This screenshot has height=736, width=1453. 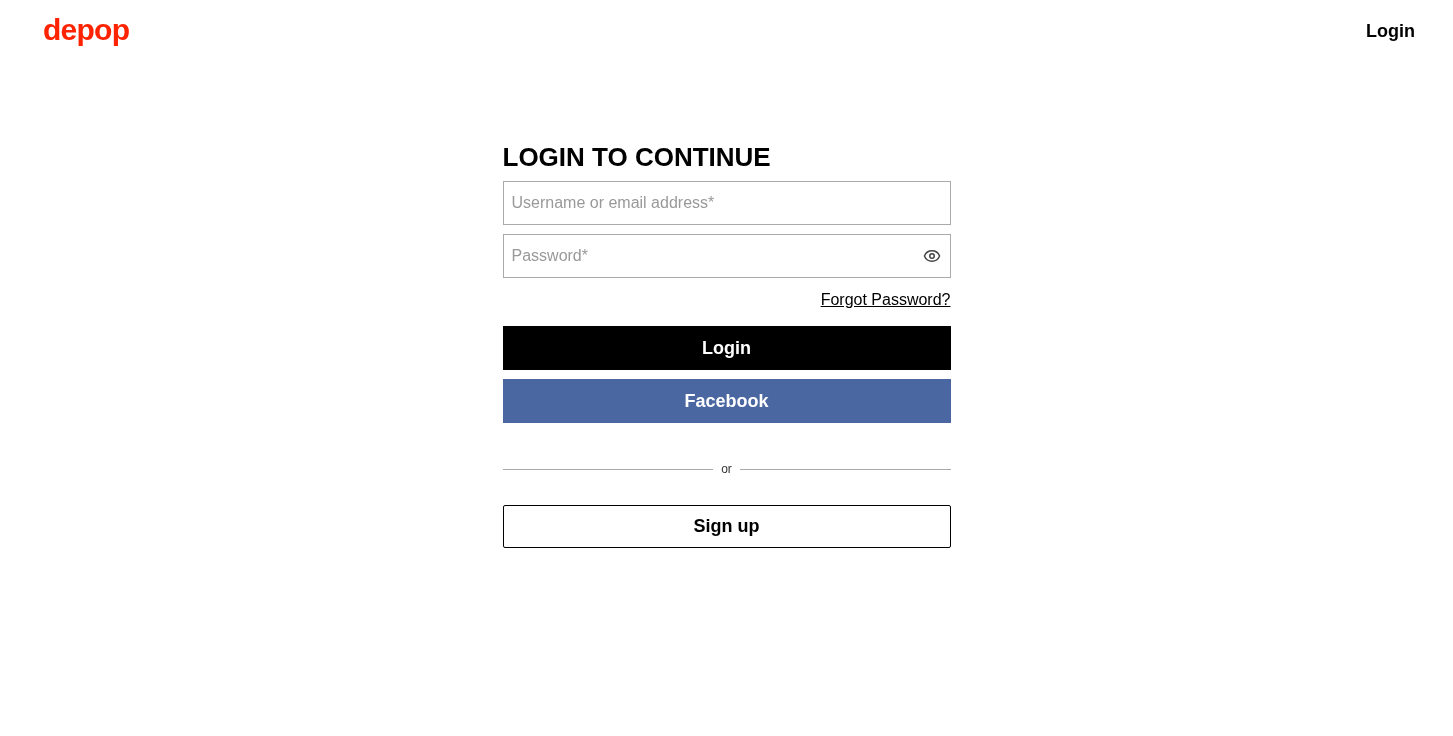 What do you see at coordinates (726, 469) in the screenshot?
I see `divider-label: or` at bounding box center [726, 469].